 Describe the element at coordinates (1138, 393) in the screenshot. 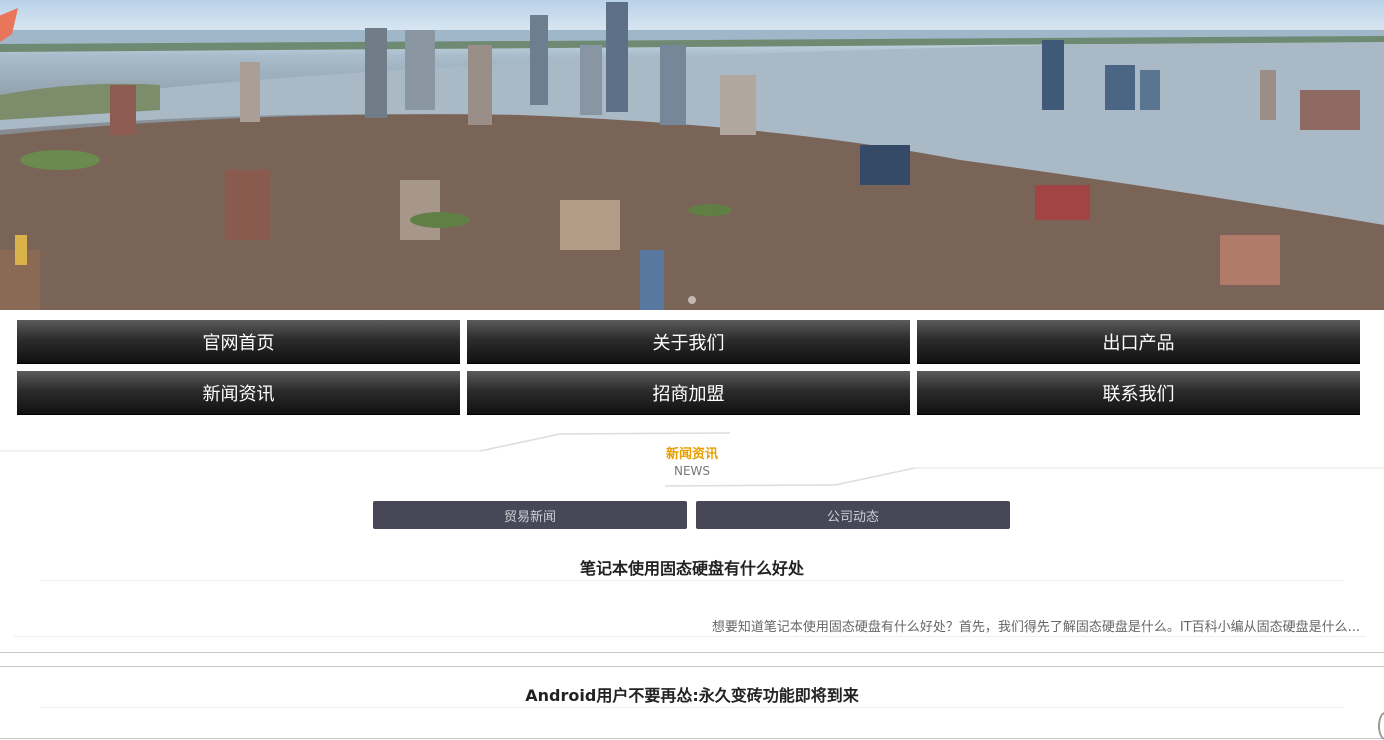

I see `nav-contact: 联系我们` at that location.